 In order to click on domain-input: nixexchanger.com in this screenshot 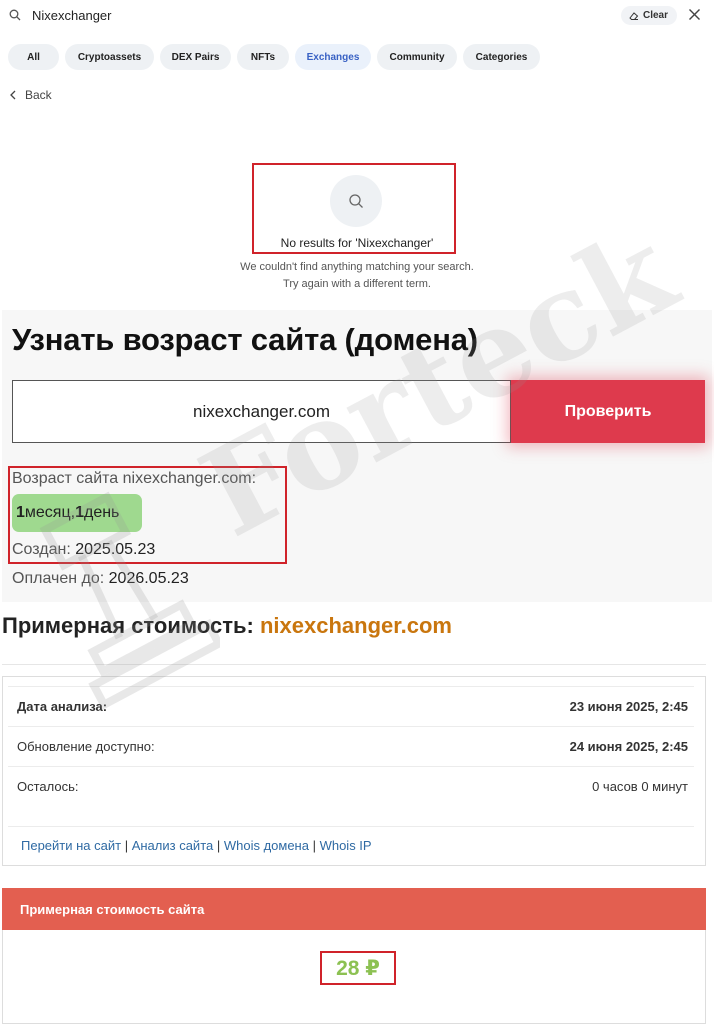, I will do `click(261, 411)`.